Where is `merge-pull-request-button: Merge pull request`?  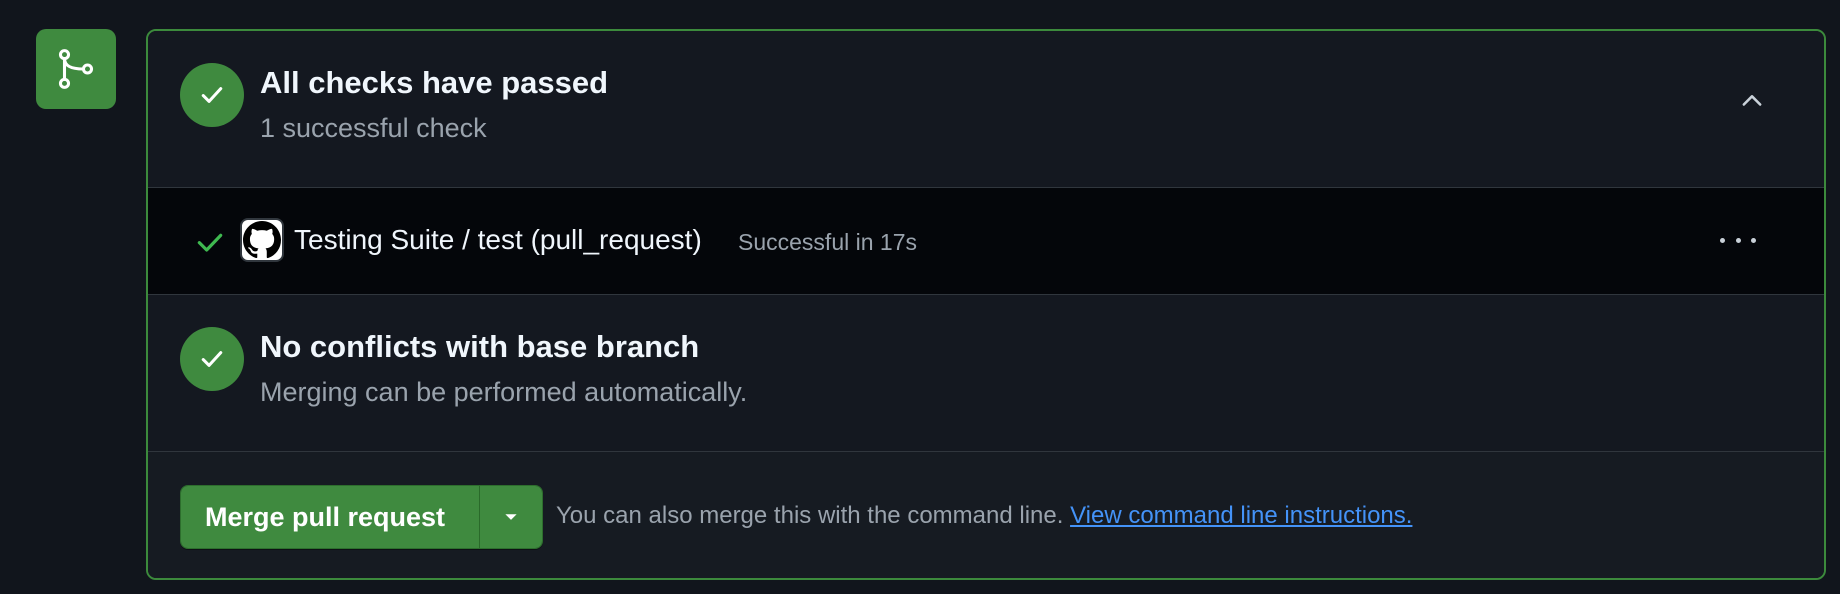 merge-pull-request-button: Merge pull request is located at coordinates (330, 517).